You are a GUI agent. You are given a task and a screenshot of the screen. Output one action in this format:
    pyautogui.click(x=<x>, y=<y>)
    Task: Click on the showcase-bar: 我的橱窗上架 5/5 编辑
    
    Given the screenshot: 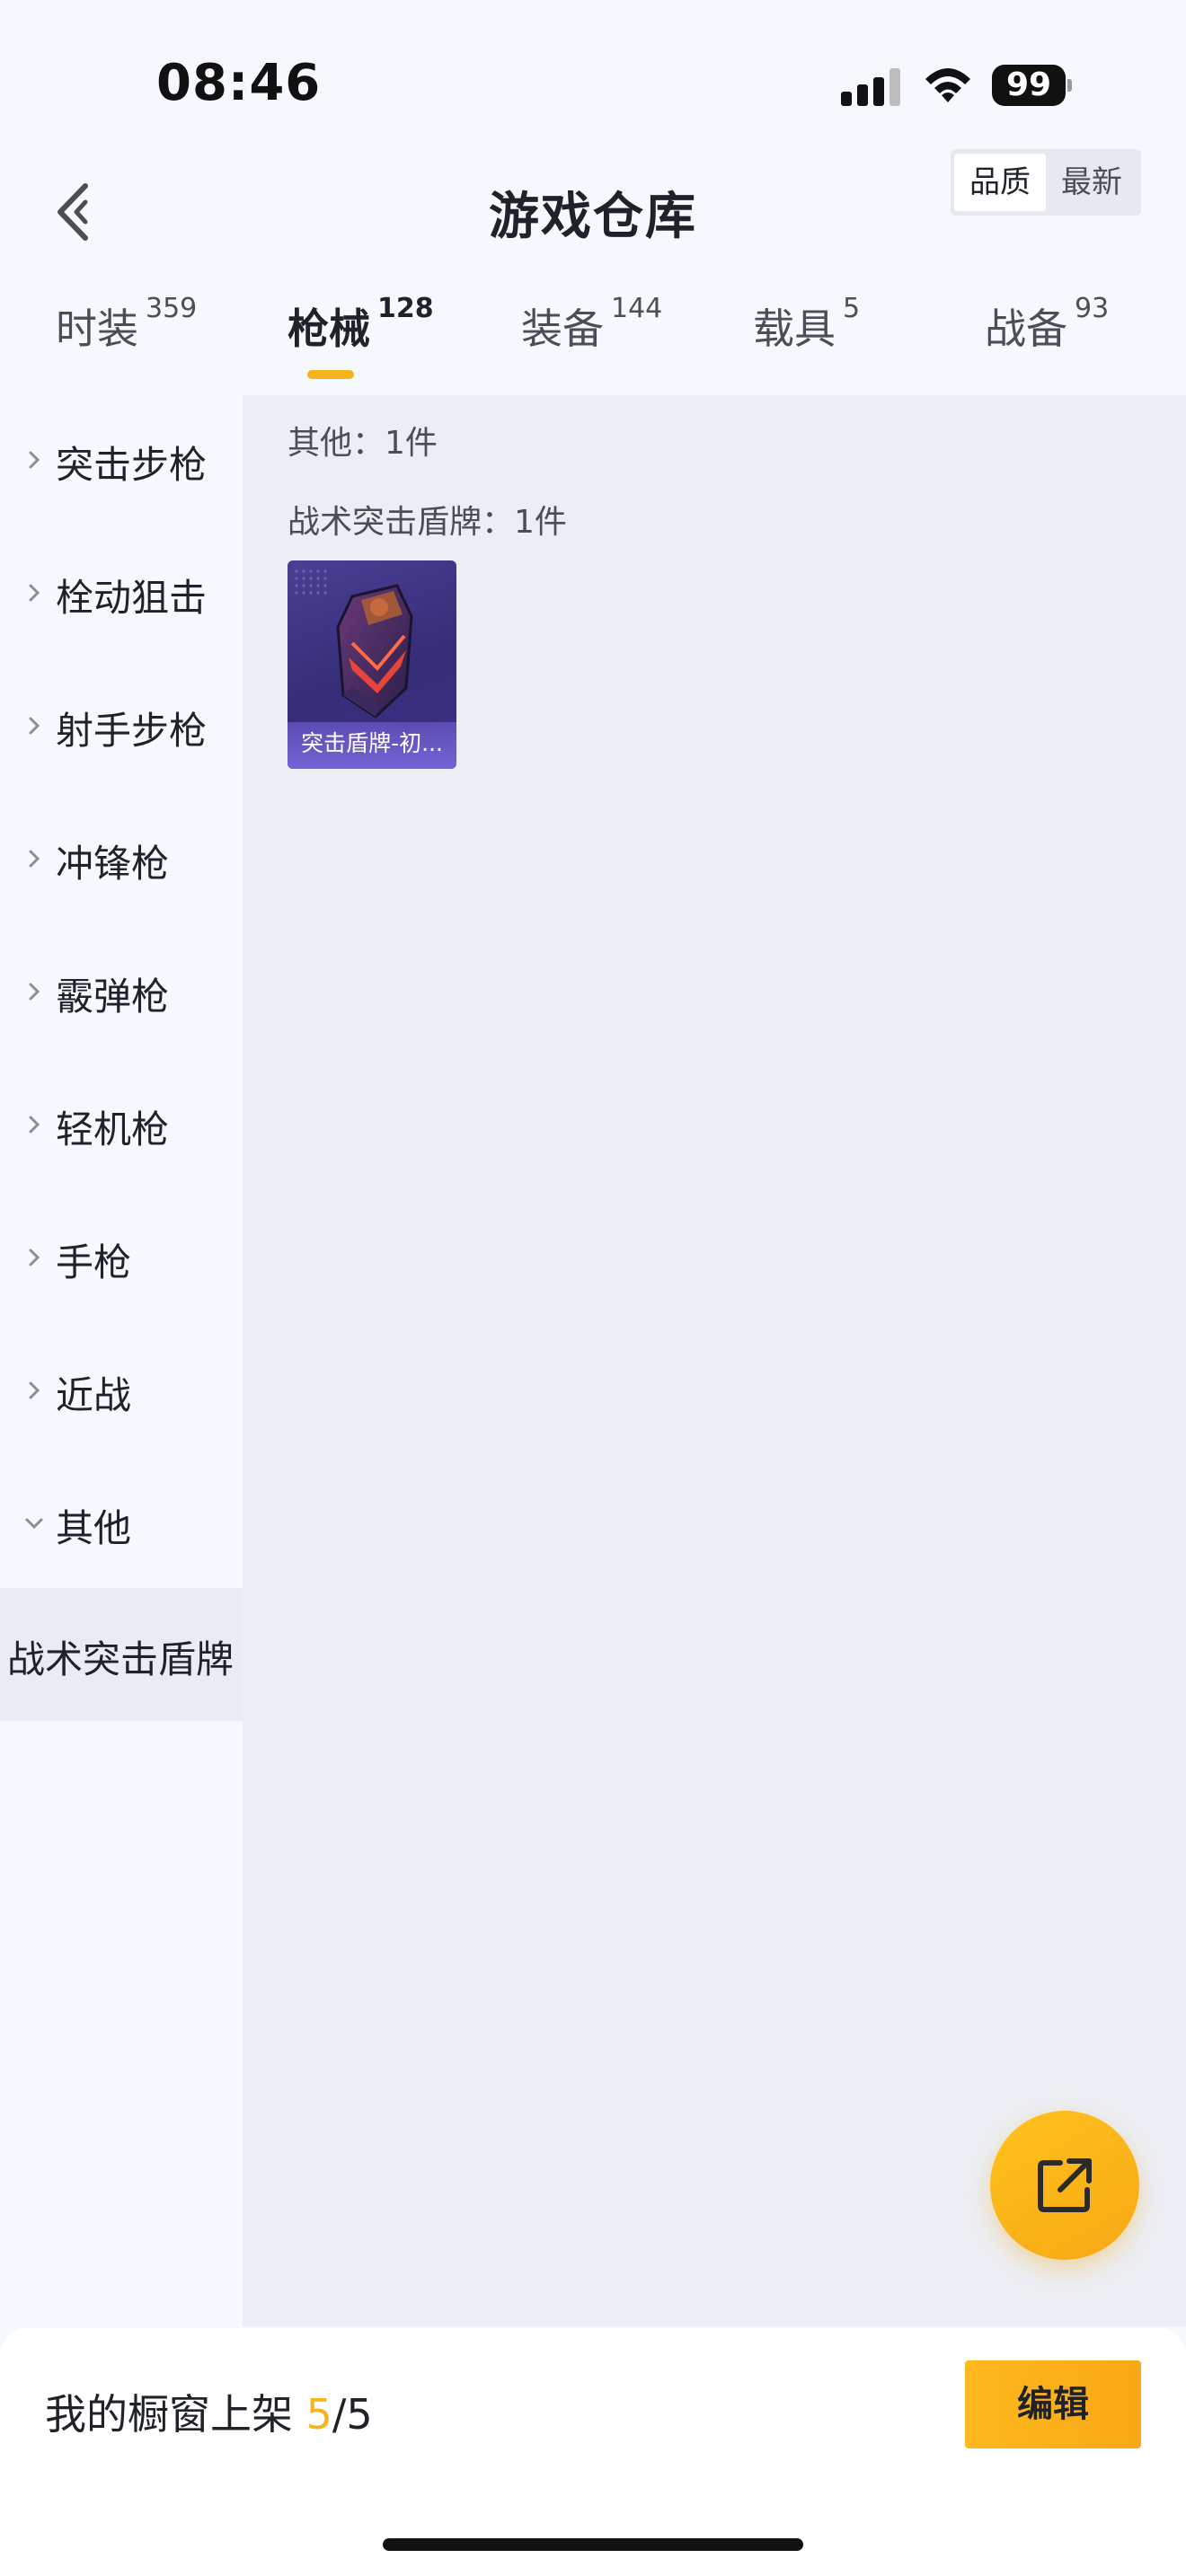 What is the action you would take?
    pyautogui.click(x=593, y=2452)
    